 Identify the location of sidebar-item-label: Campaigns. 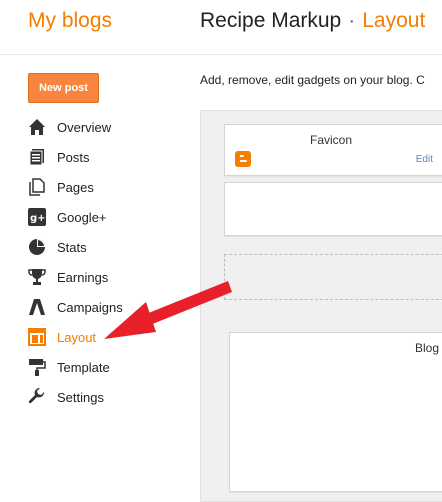
(90, 307).